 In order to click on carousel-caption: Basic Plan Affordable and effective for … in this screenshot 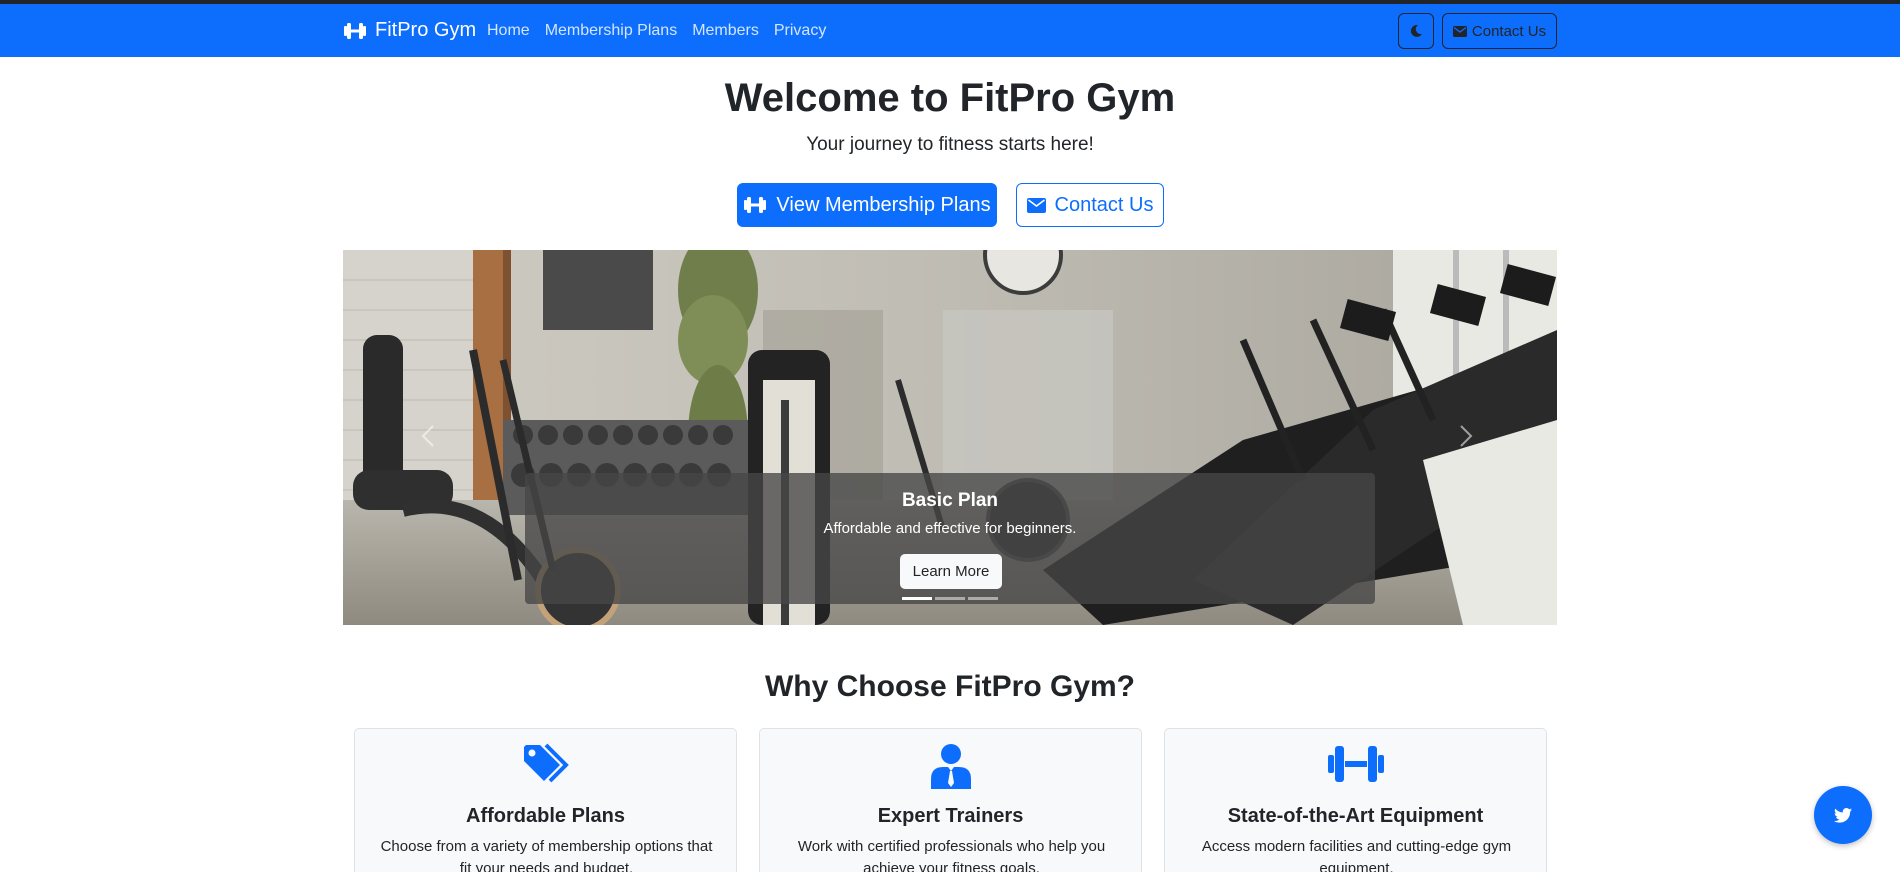, I will do `click(950, 538)`.